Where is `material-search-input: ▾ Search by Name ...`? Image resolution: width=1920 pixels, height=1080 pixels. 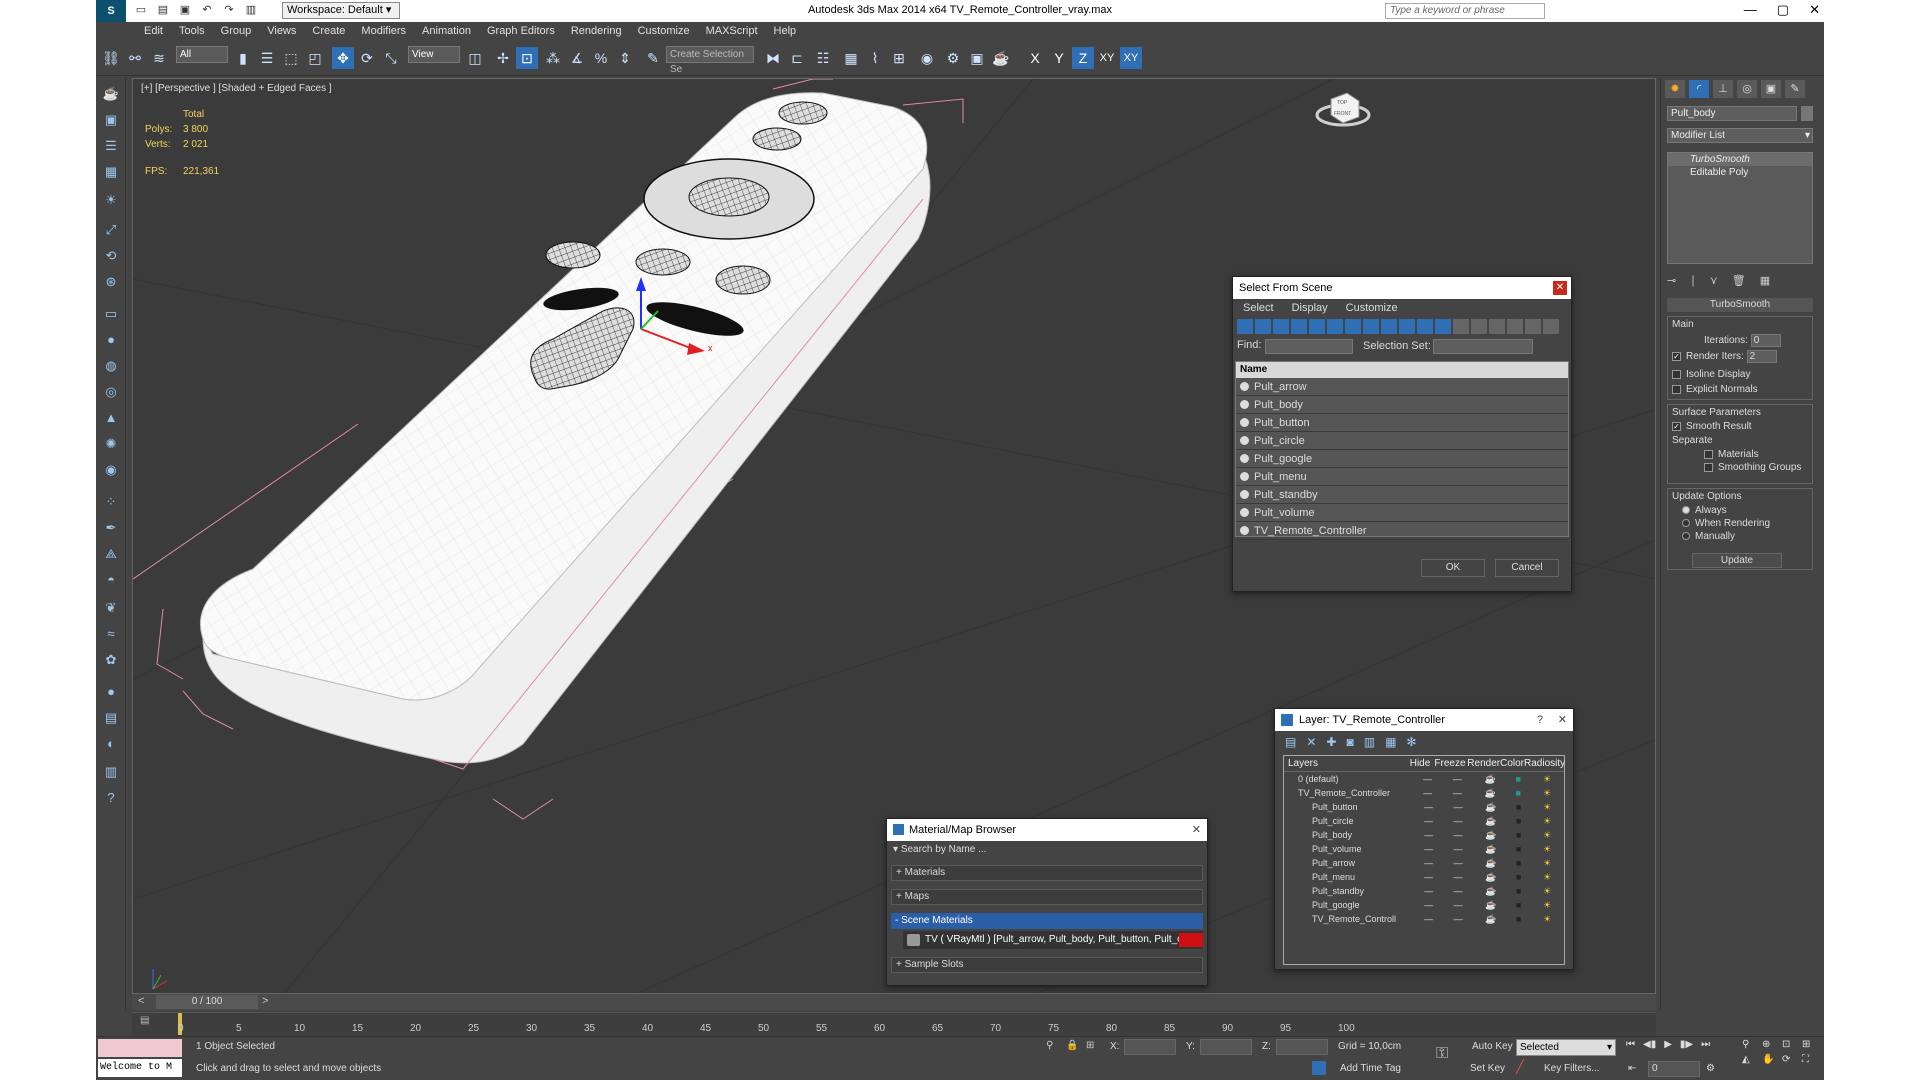
material-search-input: ▾ Search by Name ... is located at coordinates (1047, 850).